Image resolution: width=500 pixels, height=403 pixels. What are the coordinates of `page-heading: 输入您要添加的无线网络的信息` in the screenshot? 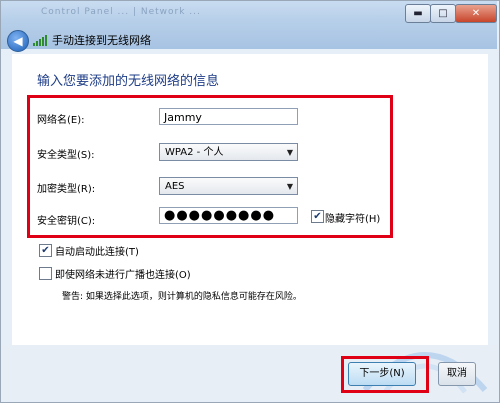 It's located at (128, 81).